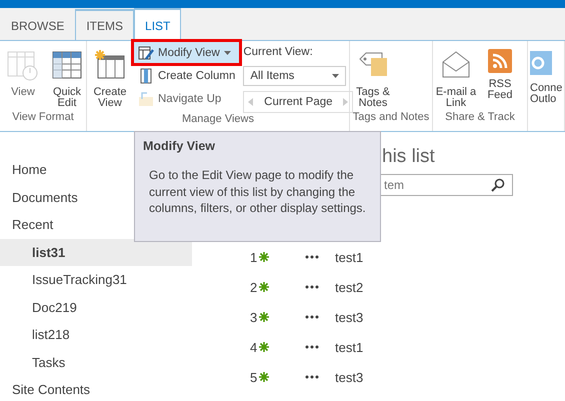  Describe the element at coordinates (146, 52) in the screenshot. I see `table-pencil-icon` at that location.